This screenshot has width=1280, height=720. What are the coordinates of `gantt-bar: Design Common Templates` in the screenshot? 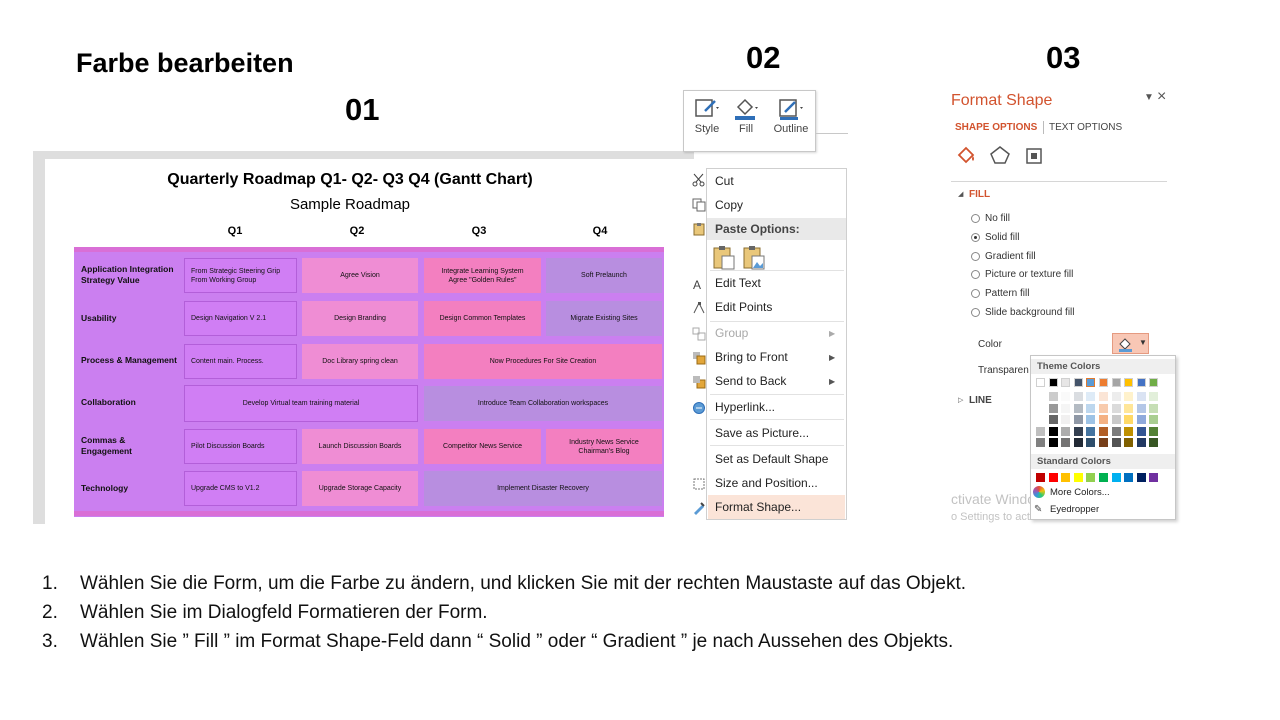 It's located at (482, 318).